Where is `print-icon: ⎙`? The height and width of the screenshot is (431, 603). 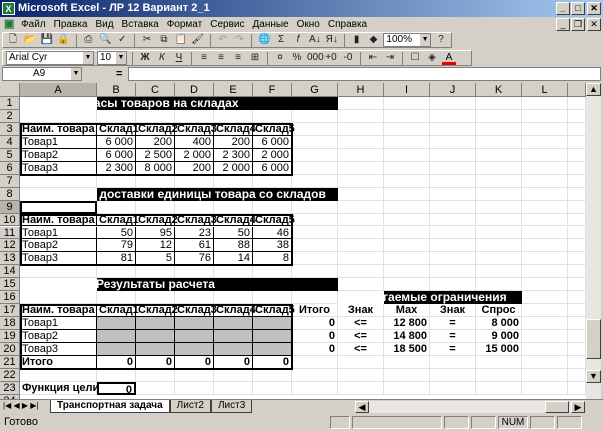 print-icon: ⎙ is located at coordinates (88, 40).